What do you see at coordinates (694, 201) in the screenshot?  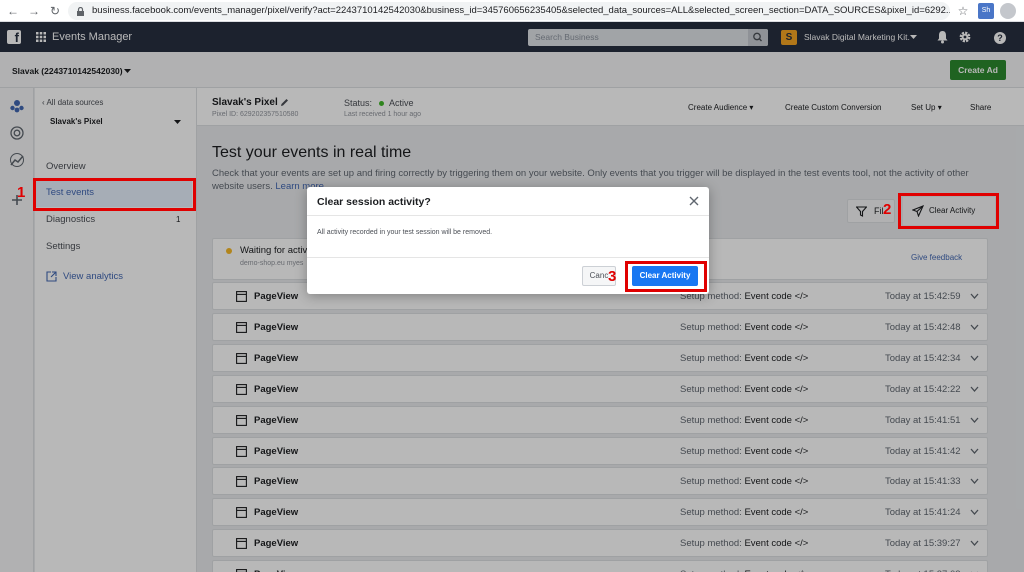 I see `close-icon` at bounding box center [694, 201].